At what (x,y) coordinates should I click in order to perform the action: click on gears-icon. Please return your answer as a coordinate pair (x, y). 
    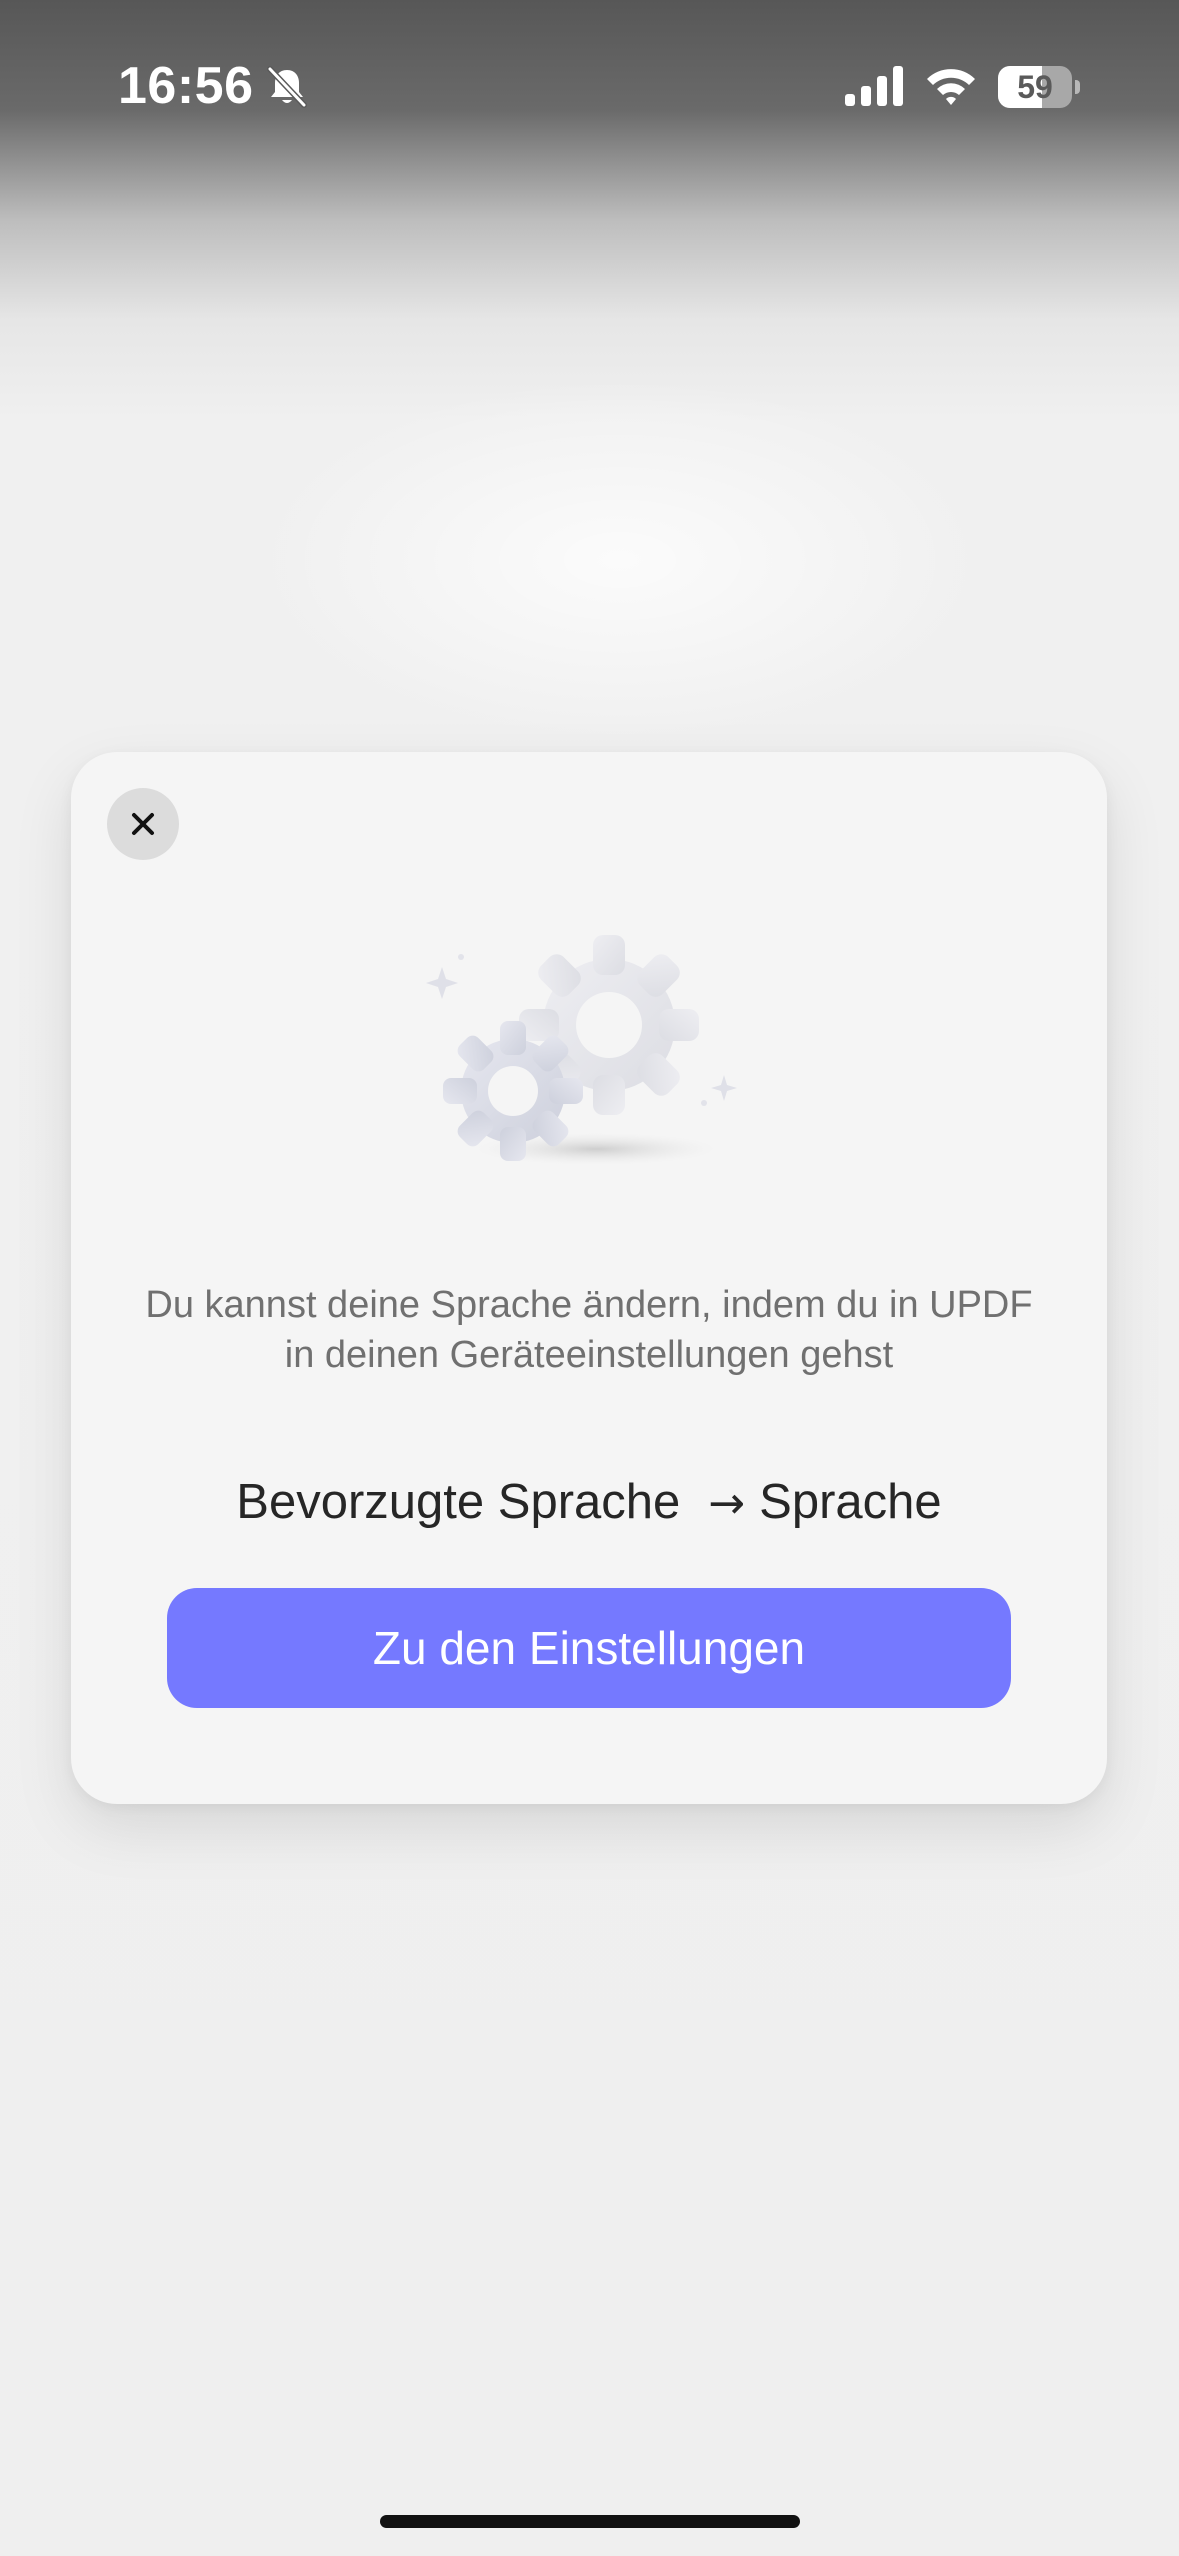
    Looking at the image, I should click on (581, 1050).